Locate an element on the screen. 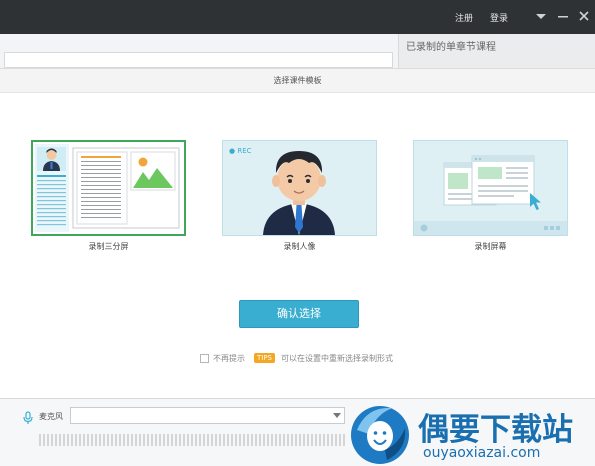  split-screen-illustration-icon is located at coordinates (107, 188).